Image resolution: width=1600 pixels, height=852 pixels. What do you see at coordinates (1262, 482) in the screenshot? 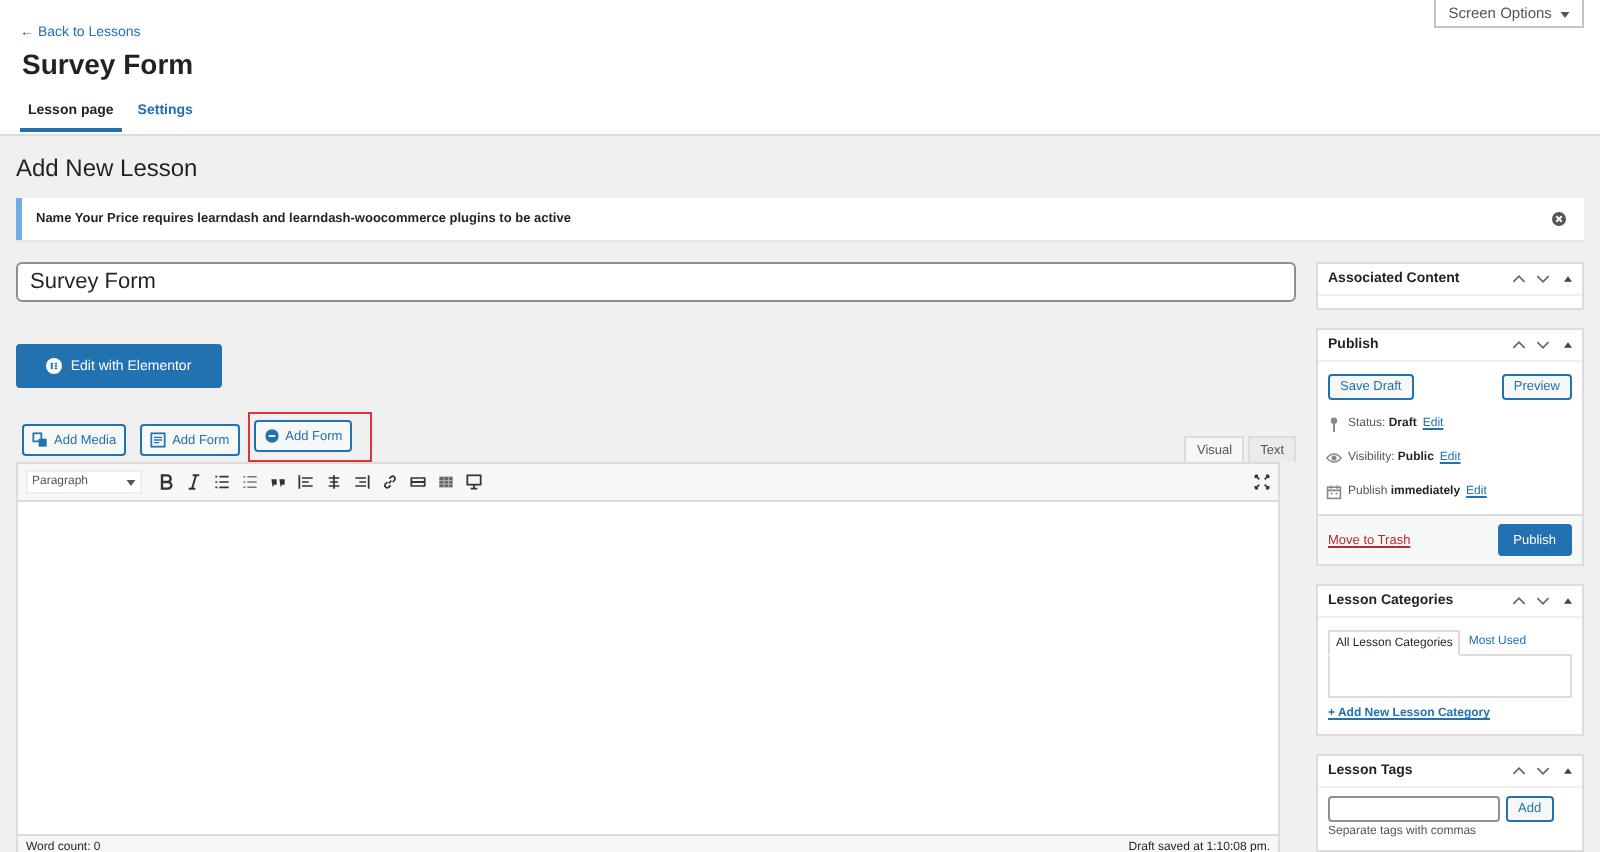
I see `fullscreen-icon` at bounding box center [1262, 482].